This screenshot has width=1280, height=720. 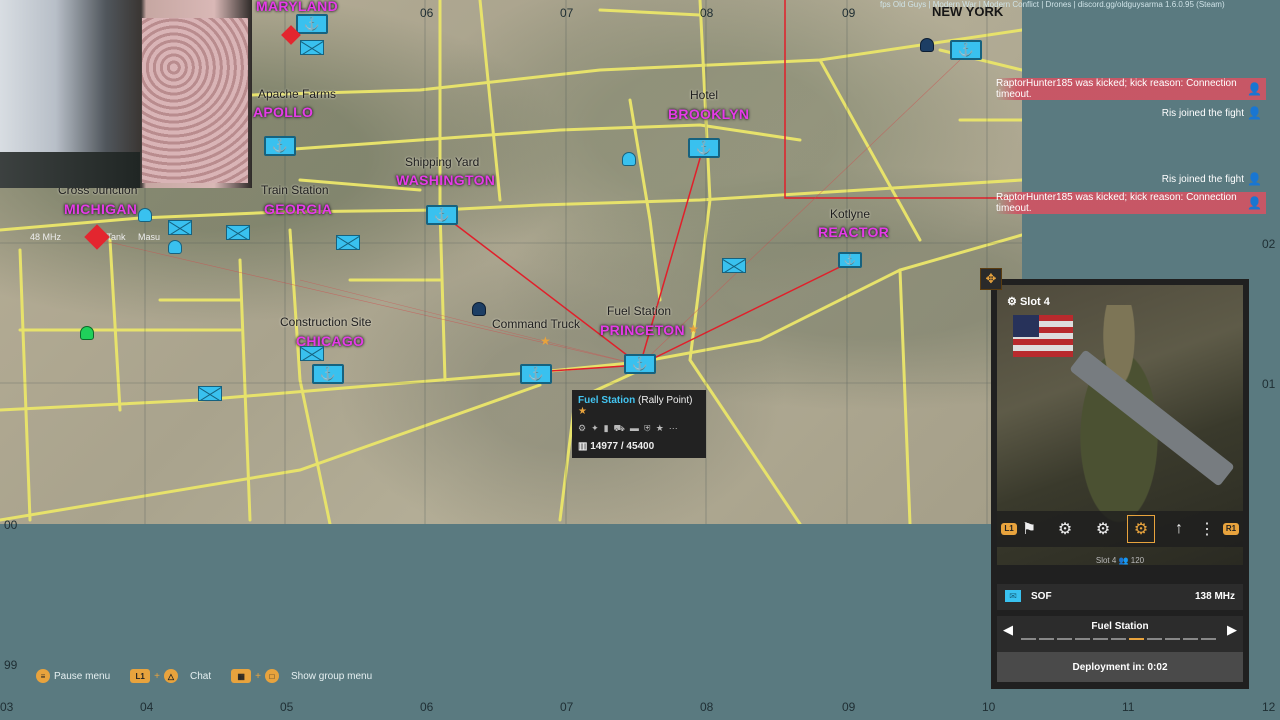 I want to click on base-marker-reactor: ⚓, so click(x=850, y=260).